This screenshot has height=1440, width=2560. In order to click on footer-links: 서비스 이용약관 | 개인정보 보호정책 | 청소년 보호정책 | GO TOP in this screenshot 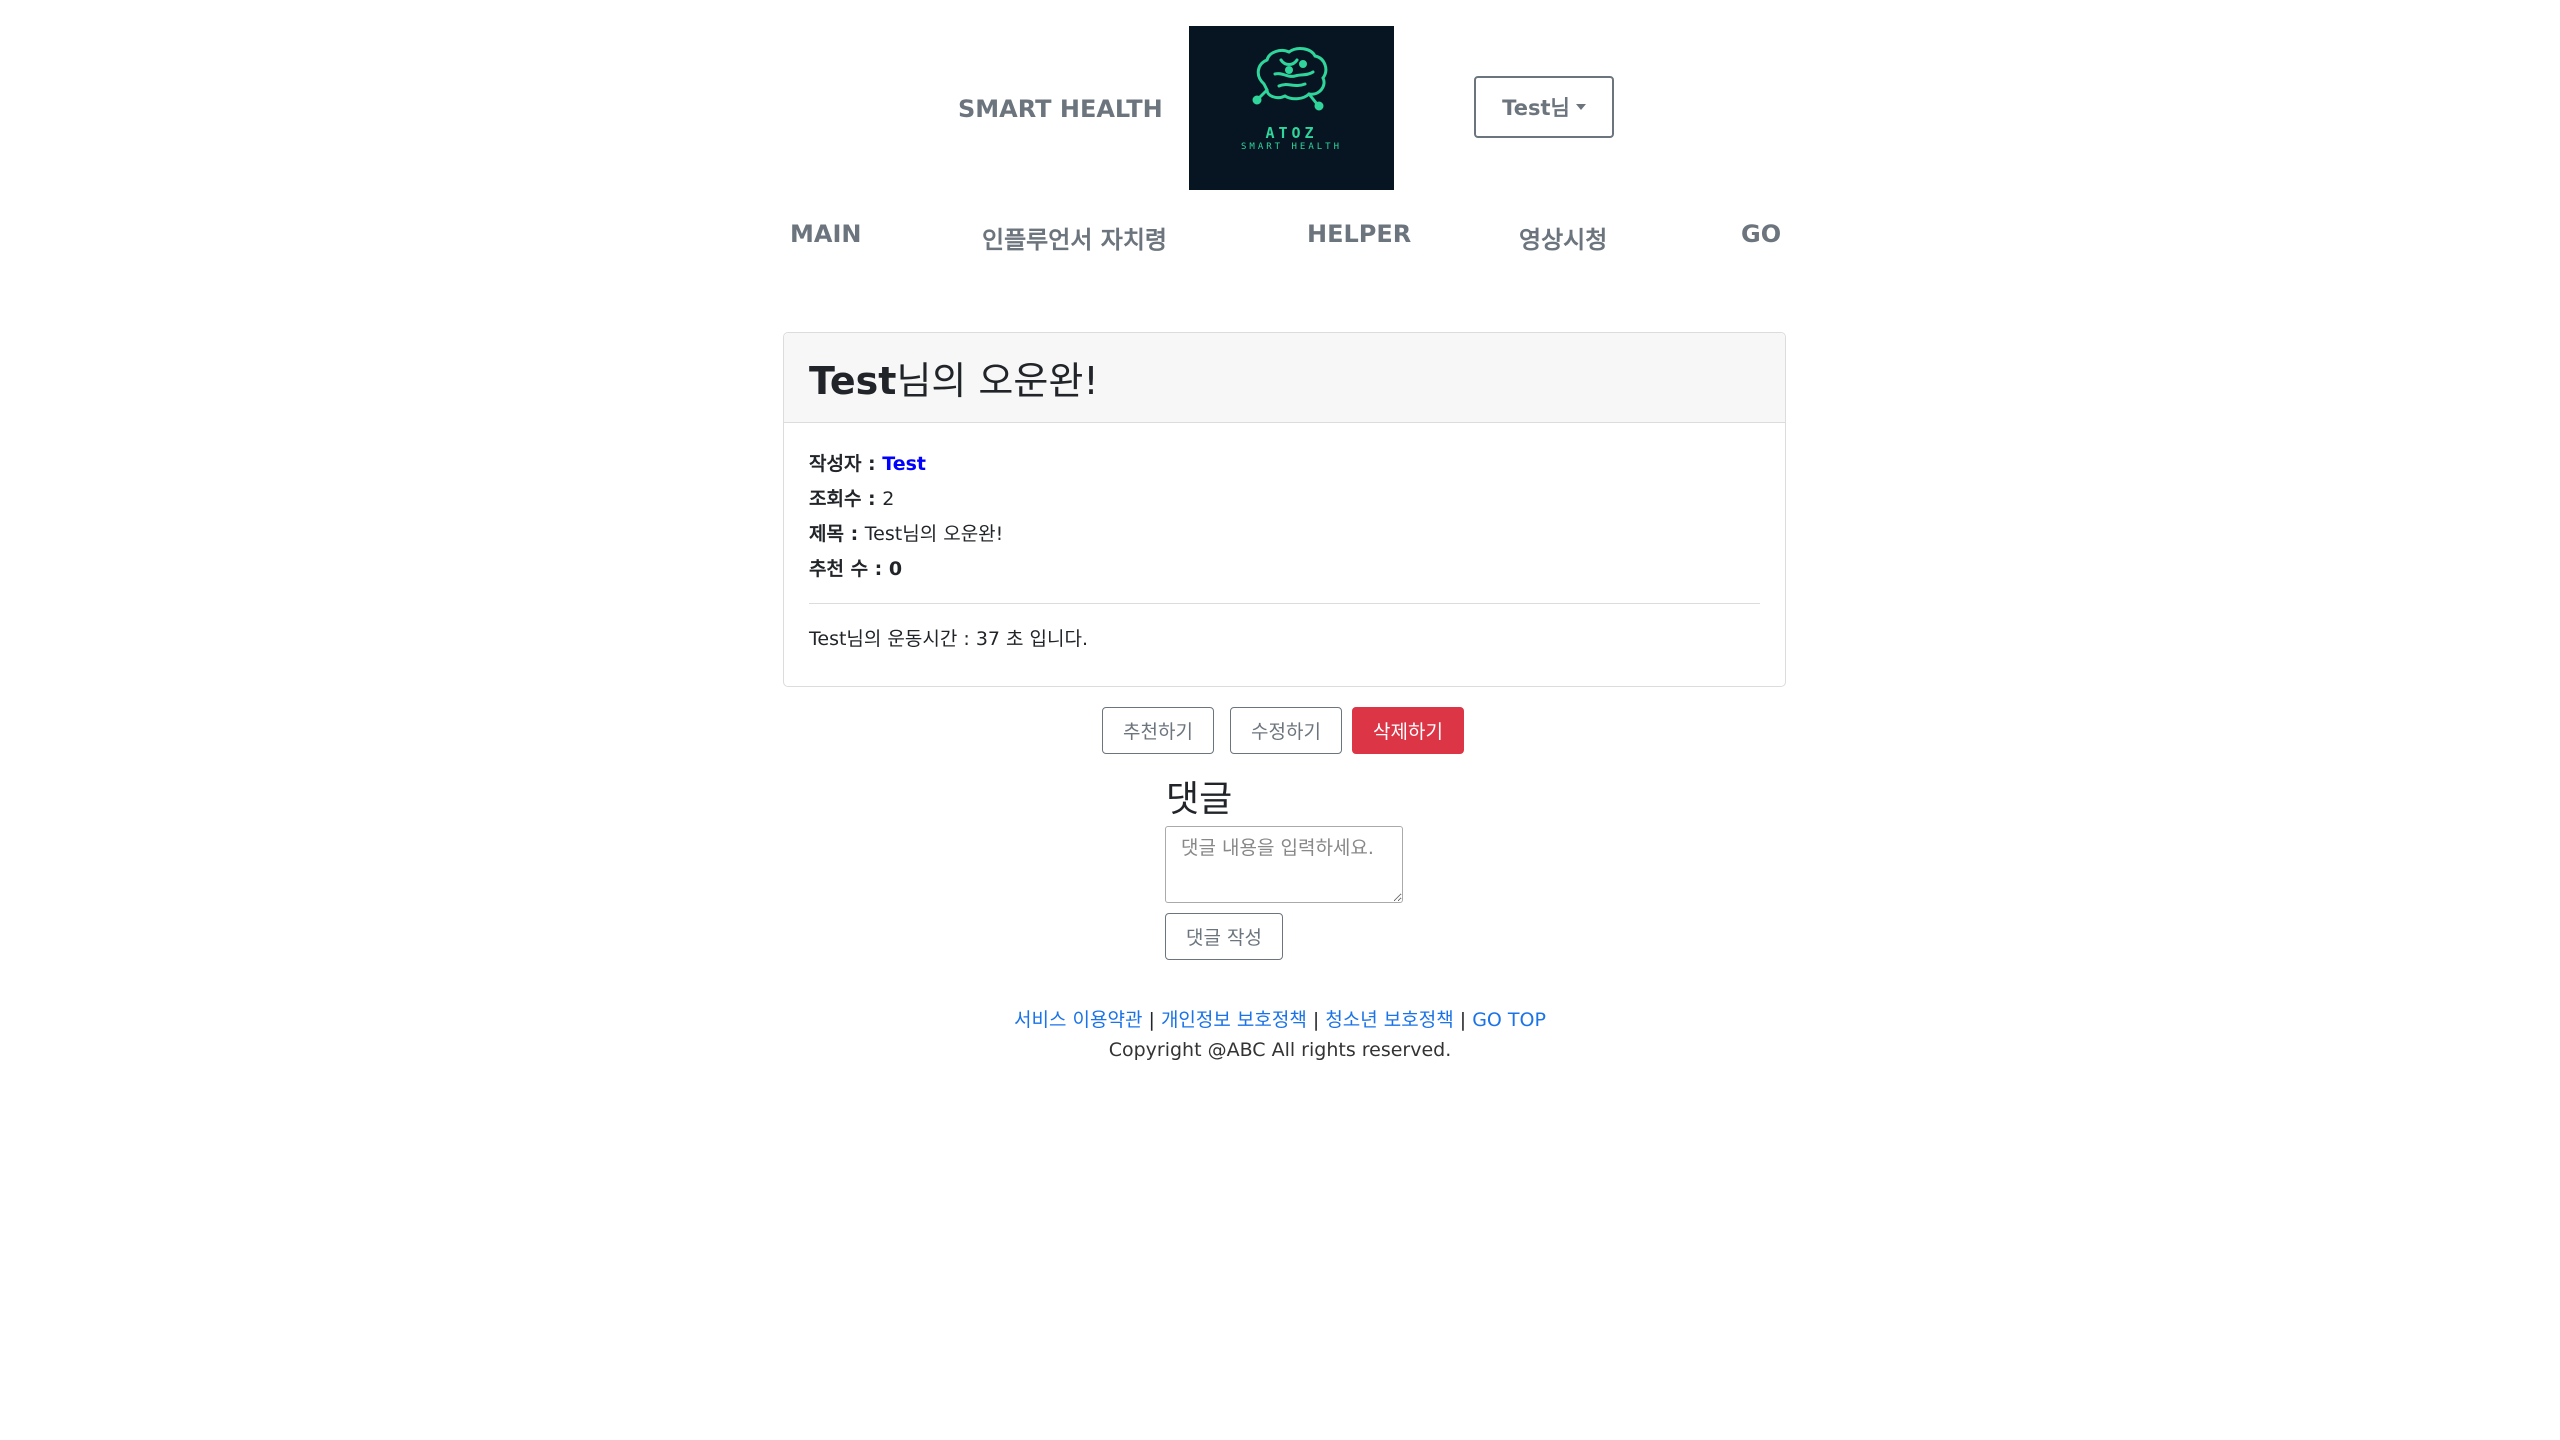, I will do `click(1280, 1018)`.